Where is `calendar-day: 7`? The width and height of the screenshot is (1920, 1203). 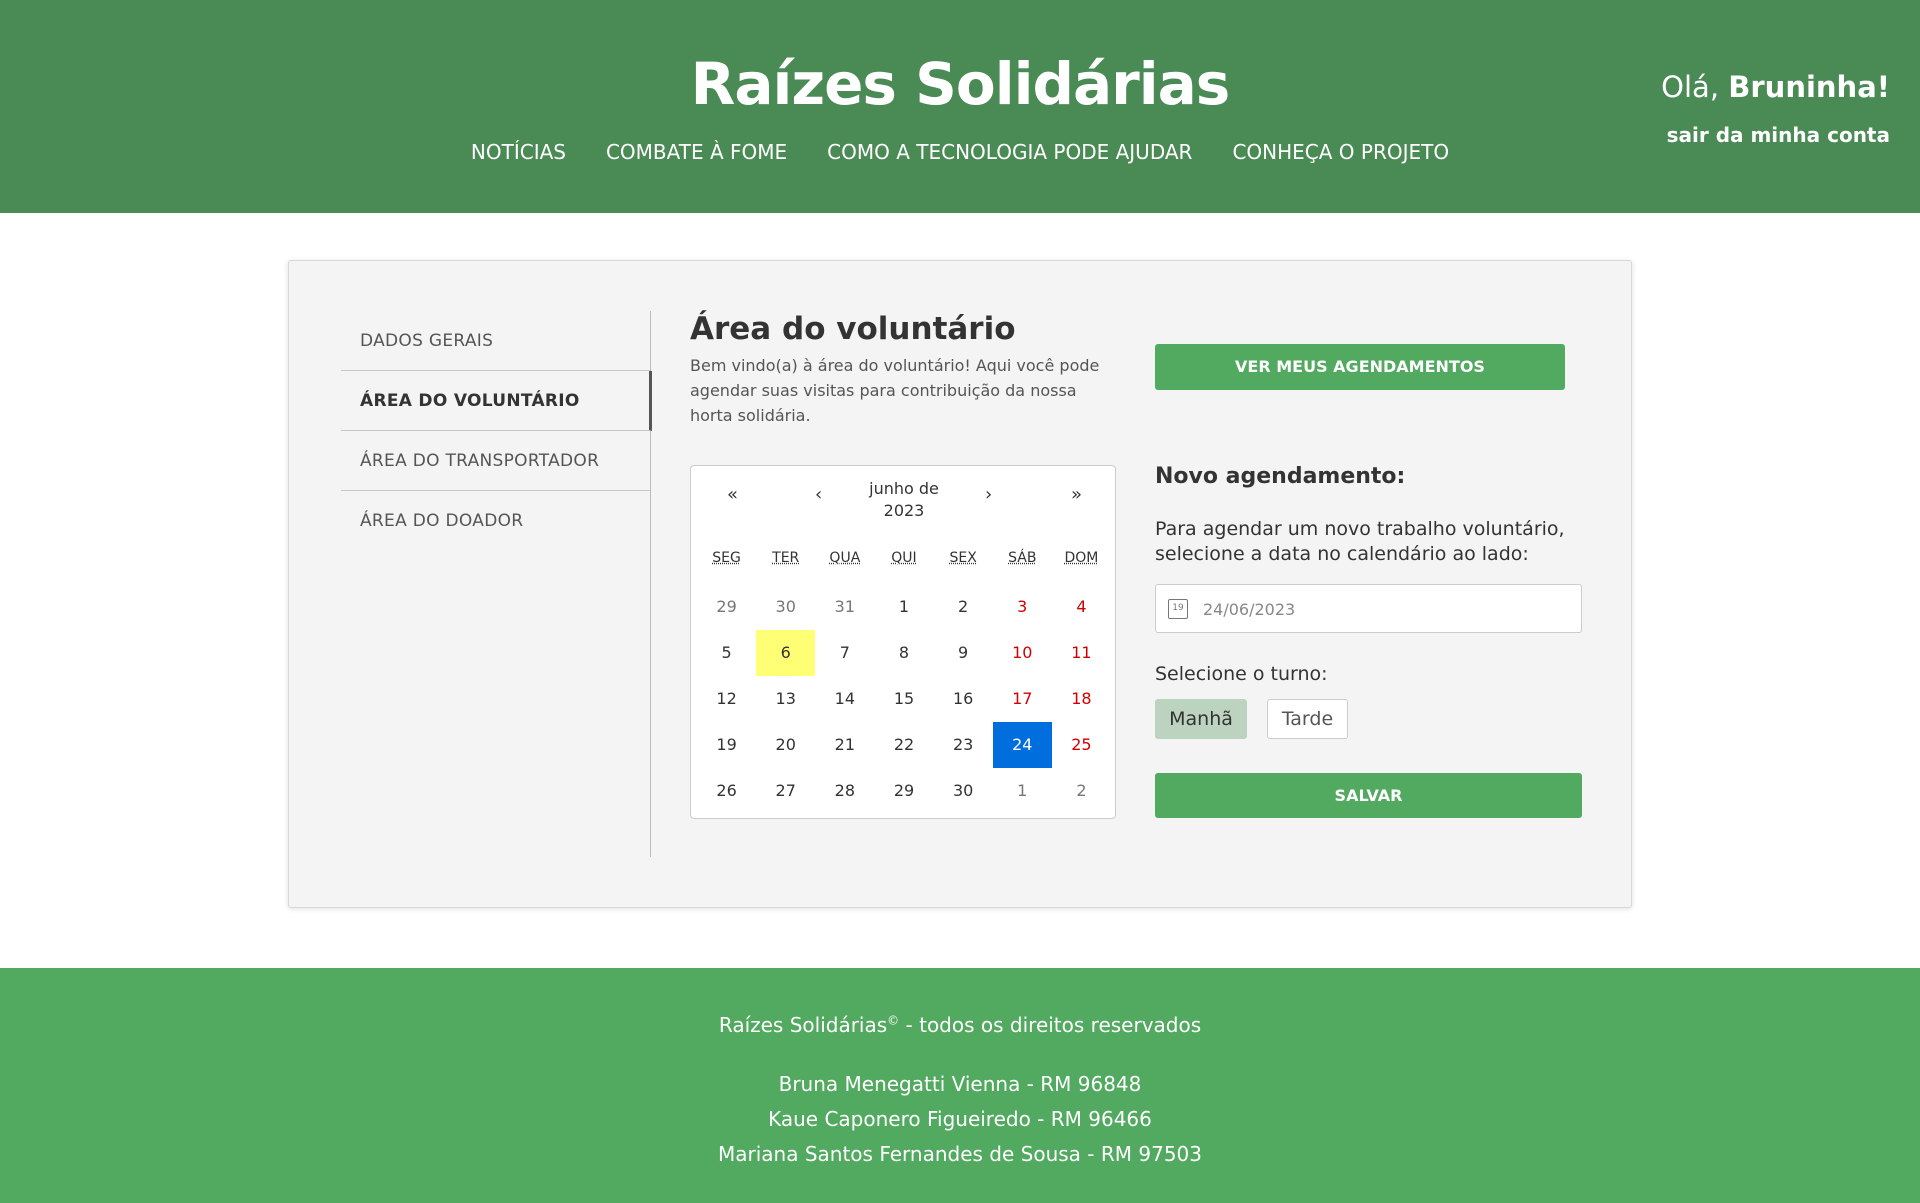
calendar-day: 7 is located at coordinates (844, 653).